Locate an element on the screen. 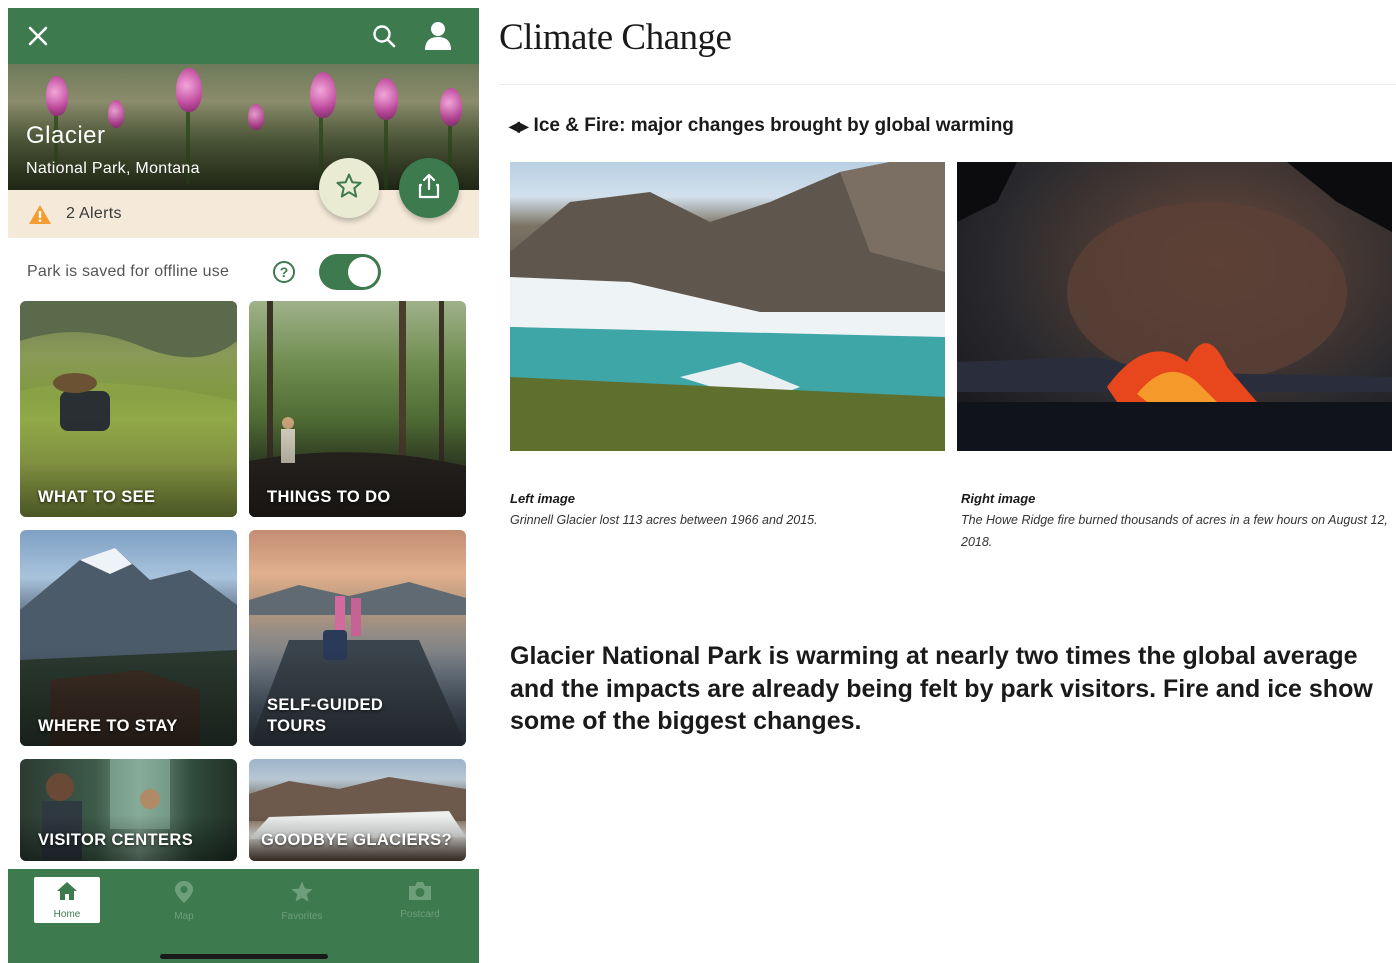  tab-map: Map is located at coordinates (184, 900).